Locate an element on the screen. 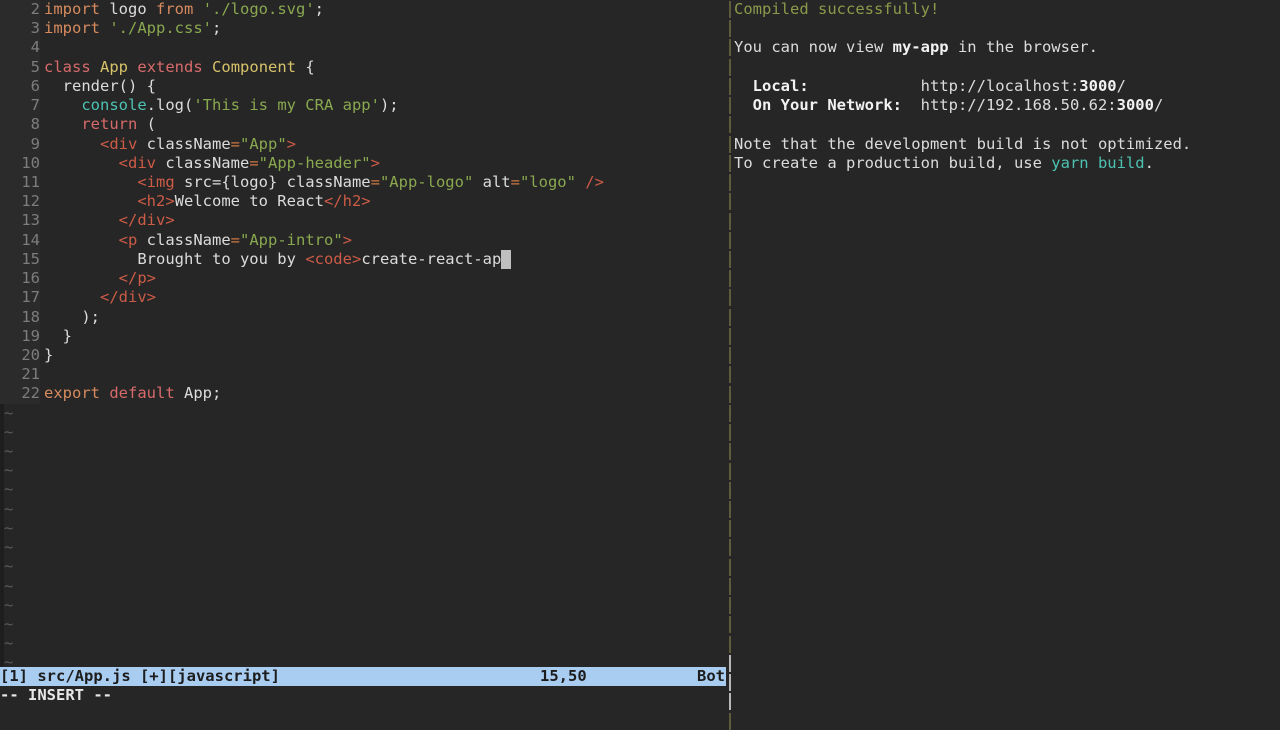 This screenshot has height=730, width=1280. terminal-text: Compiled successfully! is located at coordinates (837, 9).